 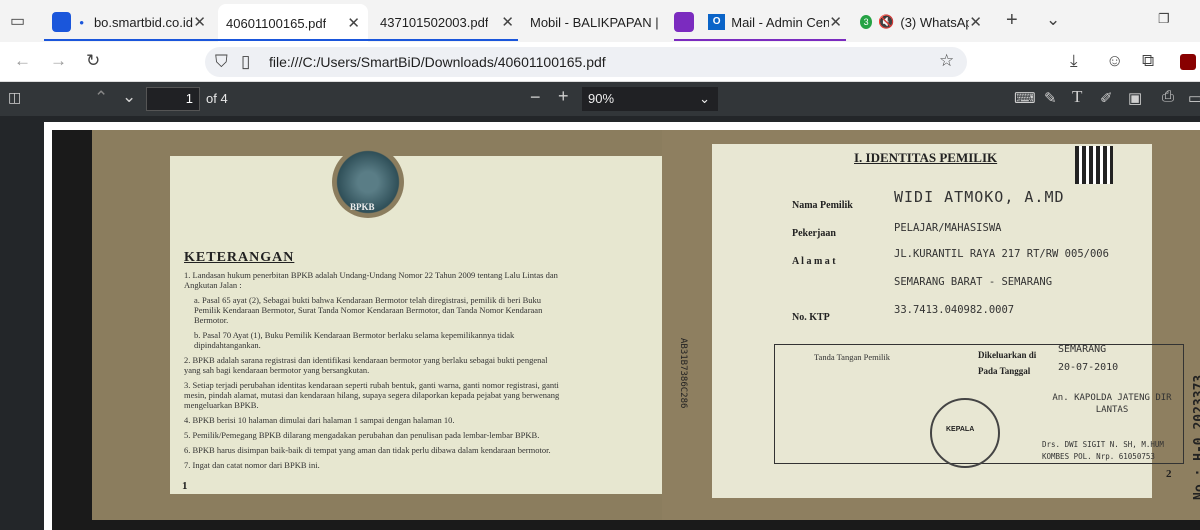 I want to click on official-id: KOMBES POL. Nrp. 61050753, so click(x=1098, y=456).